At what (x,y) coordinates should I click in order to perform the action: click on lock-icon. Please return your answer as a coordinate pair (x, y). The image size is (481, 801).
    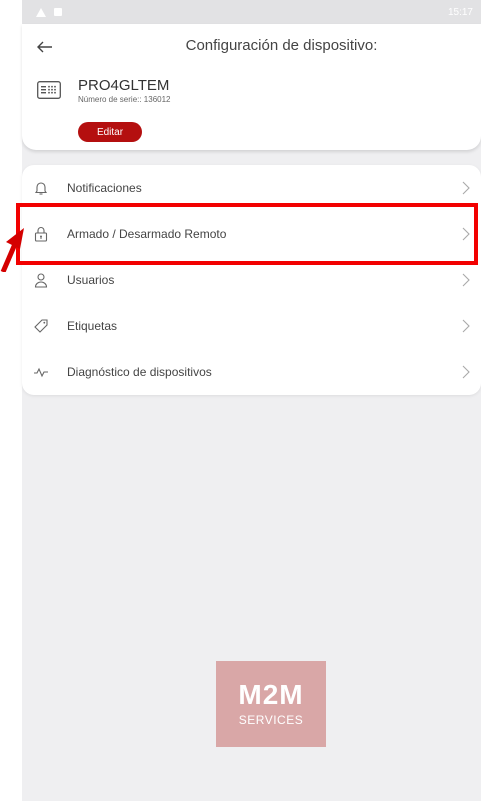
    Looking at the image, I should click on (41, 234).